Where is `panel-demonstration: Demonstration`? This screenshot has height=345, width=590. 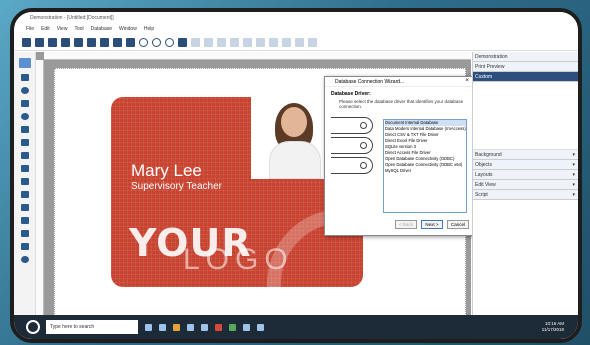 panel-demonstration: Demonstration is located at coordinates (525, 57).